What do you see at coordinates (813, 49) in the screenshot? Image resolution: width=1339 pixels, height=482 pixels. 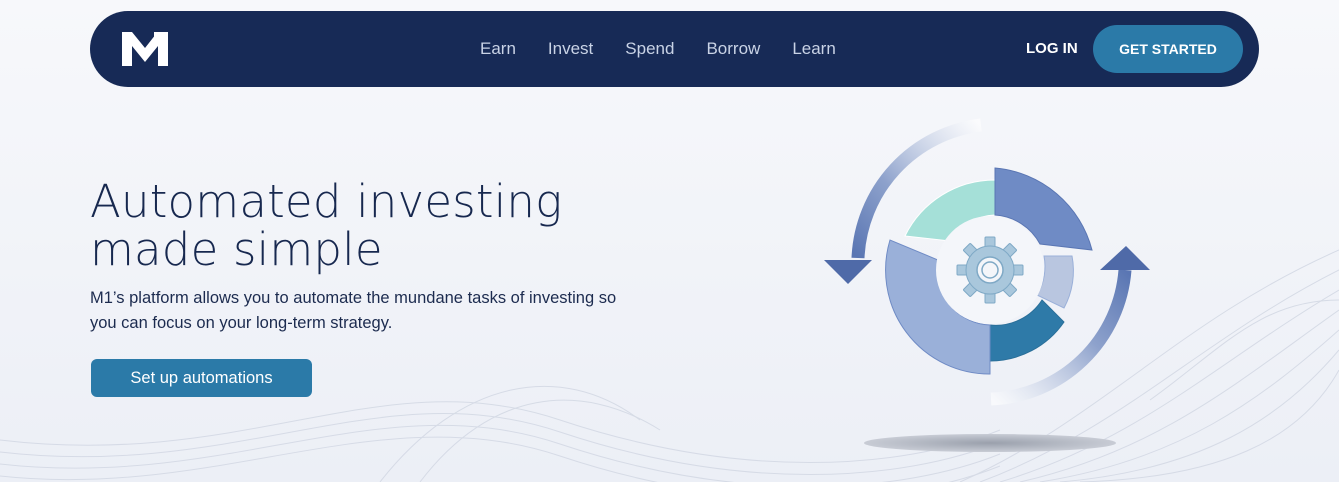 I see `nav-link-learn: Learn` at bounding box center [813, 49].